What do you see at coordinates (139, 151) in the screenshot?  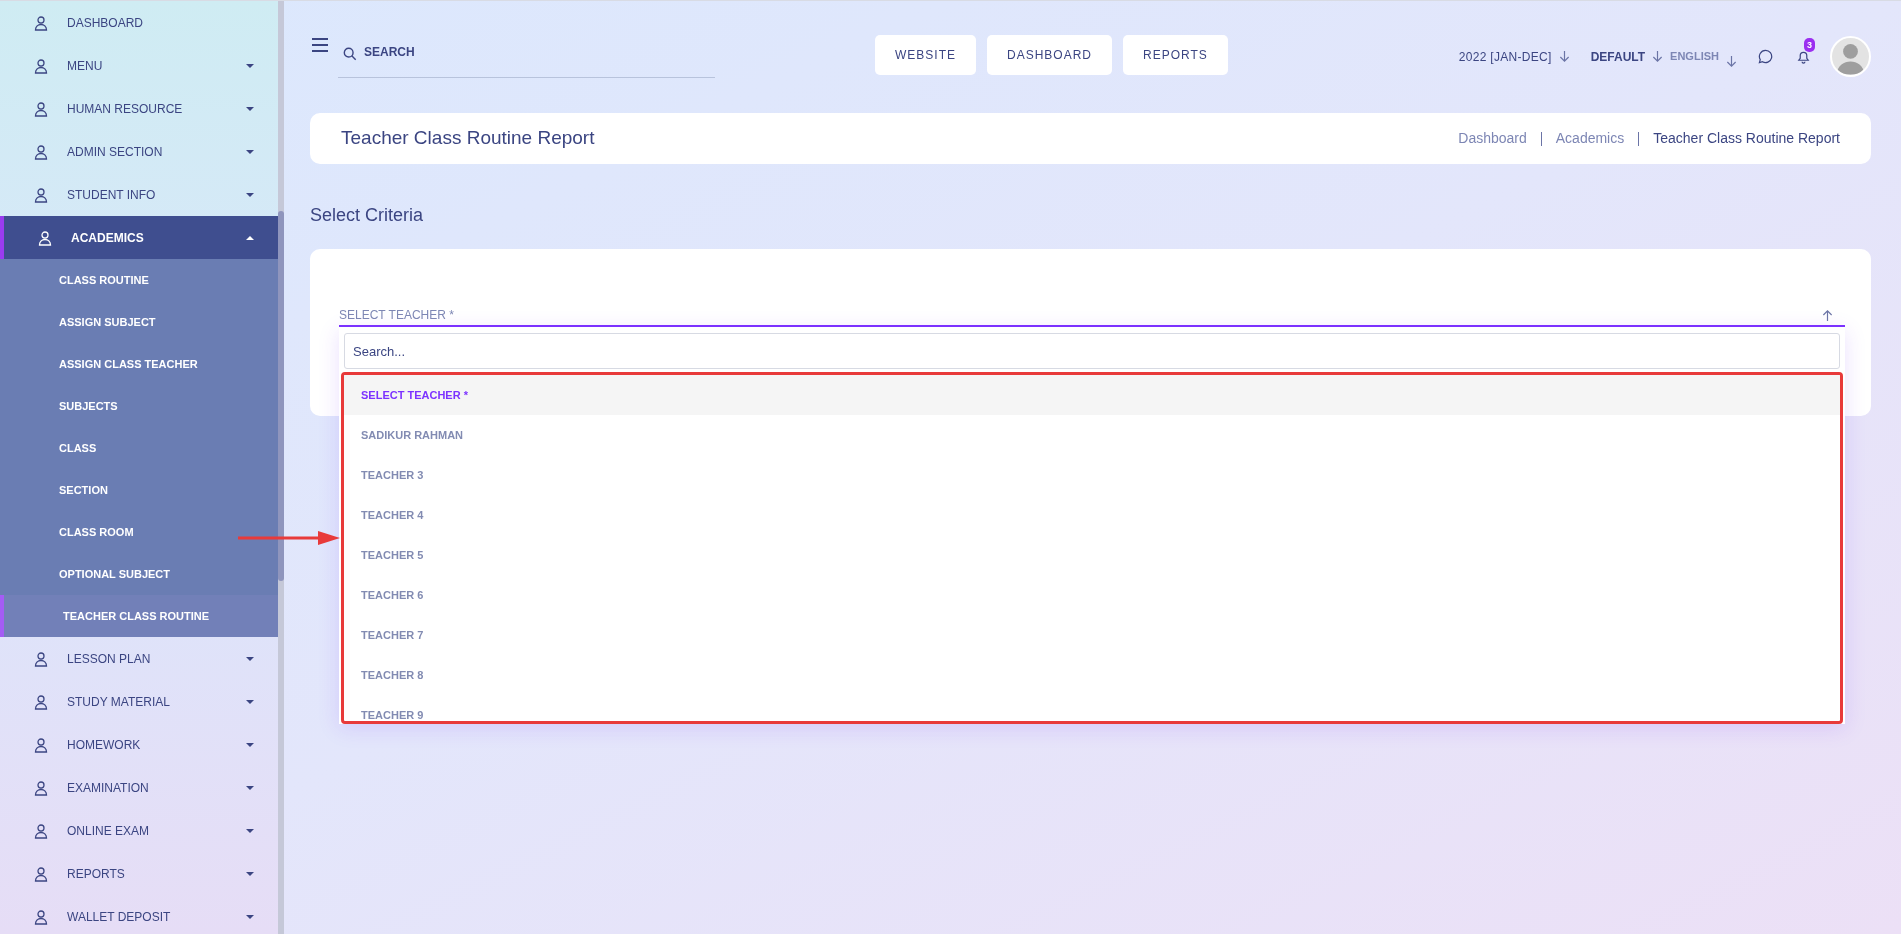 I see `sidebar-item: ADMIN SECTION` at bounding box center [139, 151].